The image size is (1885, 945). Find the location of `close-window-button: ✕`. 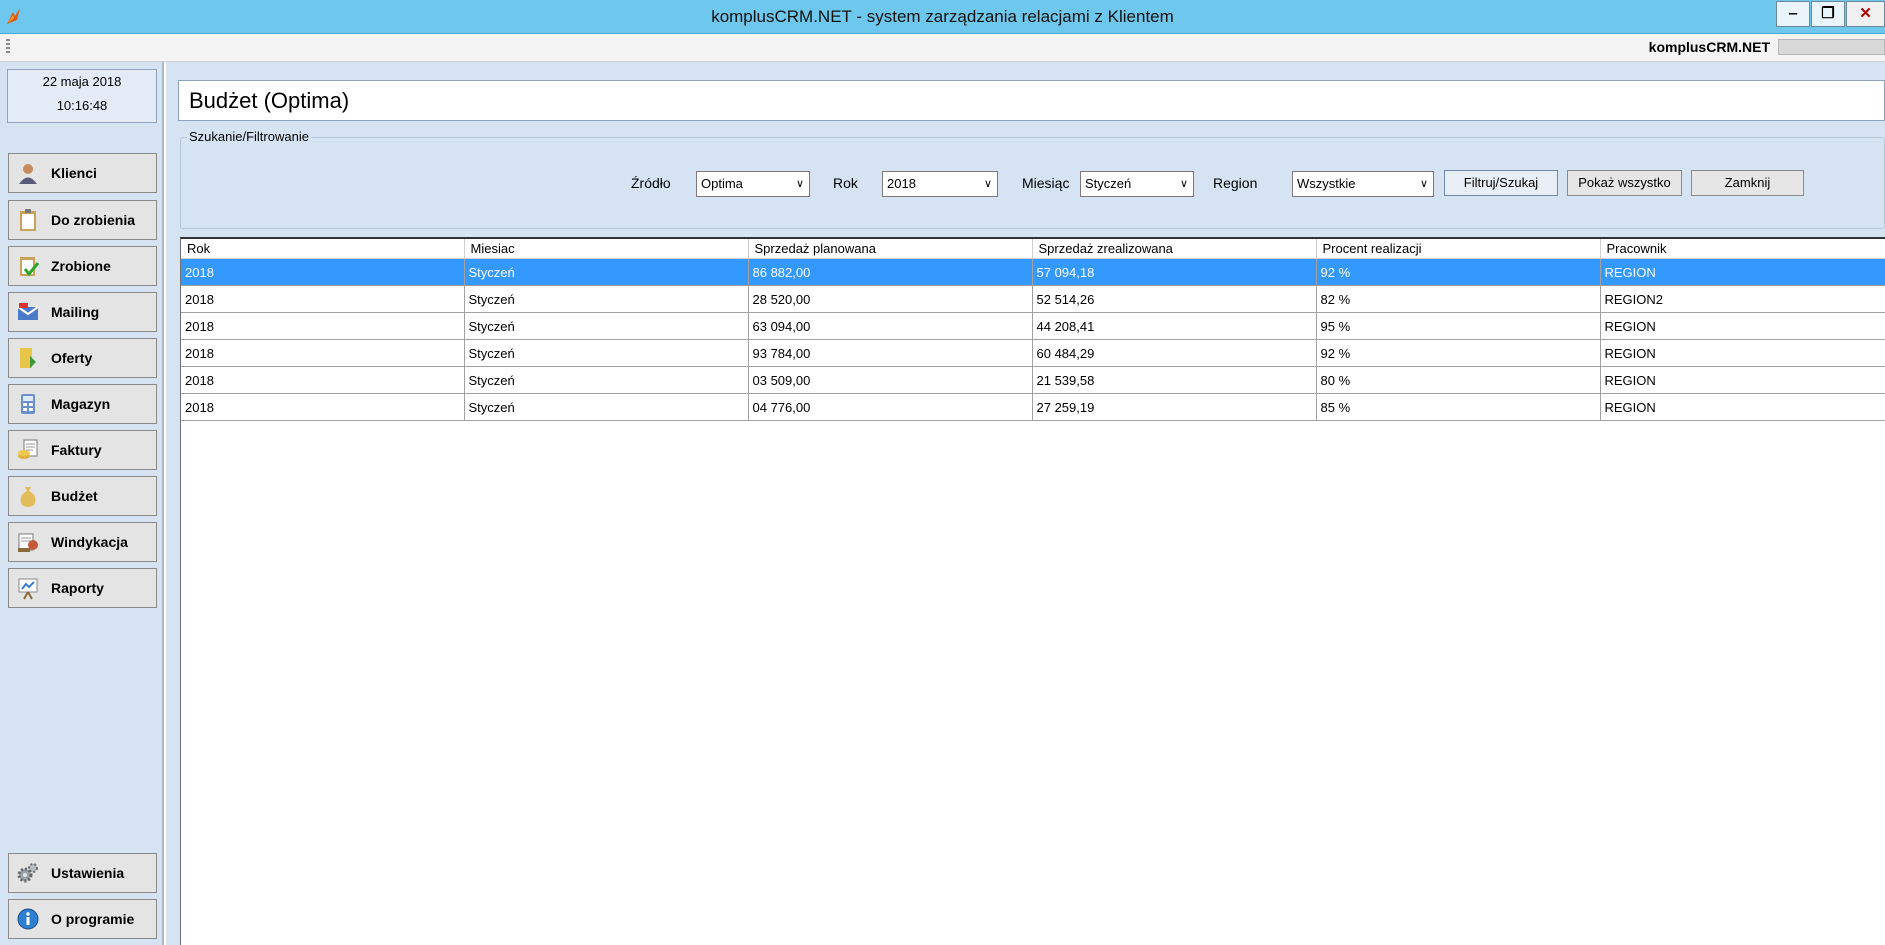

close-window-button: ✕ is located at coordinates (1865, 14).